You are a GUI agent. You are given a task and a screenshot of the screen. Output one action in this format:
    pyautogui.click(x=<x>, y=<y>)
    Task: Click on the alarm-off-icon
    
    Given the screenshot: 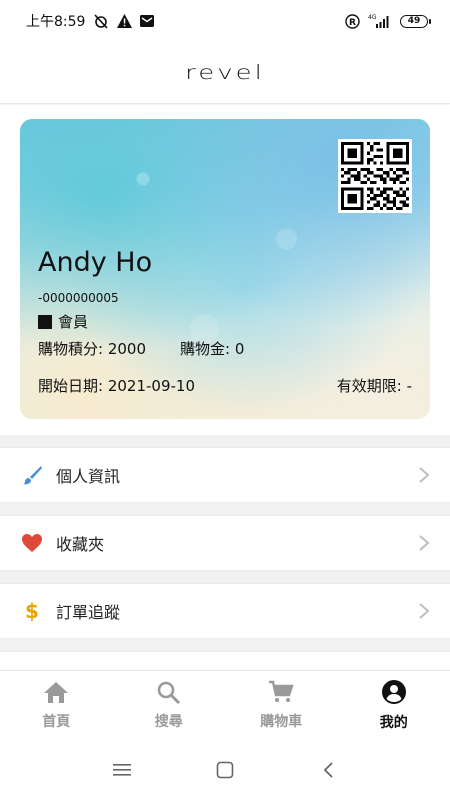 What is the action you would take?
    pyautogui.click(x=101, y=21)
    